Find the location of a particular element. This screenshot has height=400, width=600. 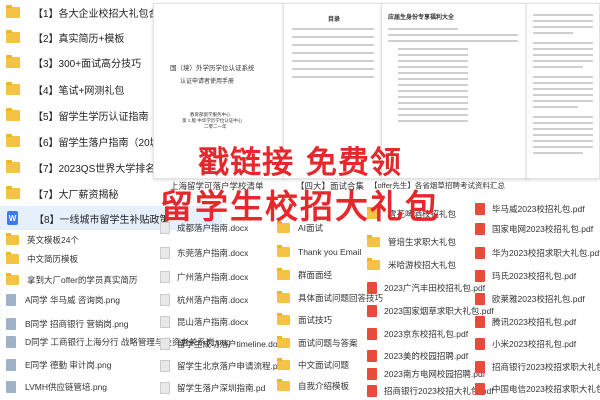

file-label: 管培生求职大礼包 is located at coordinates (422, 242).